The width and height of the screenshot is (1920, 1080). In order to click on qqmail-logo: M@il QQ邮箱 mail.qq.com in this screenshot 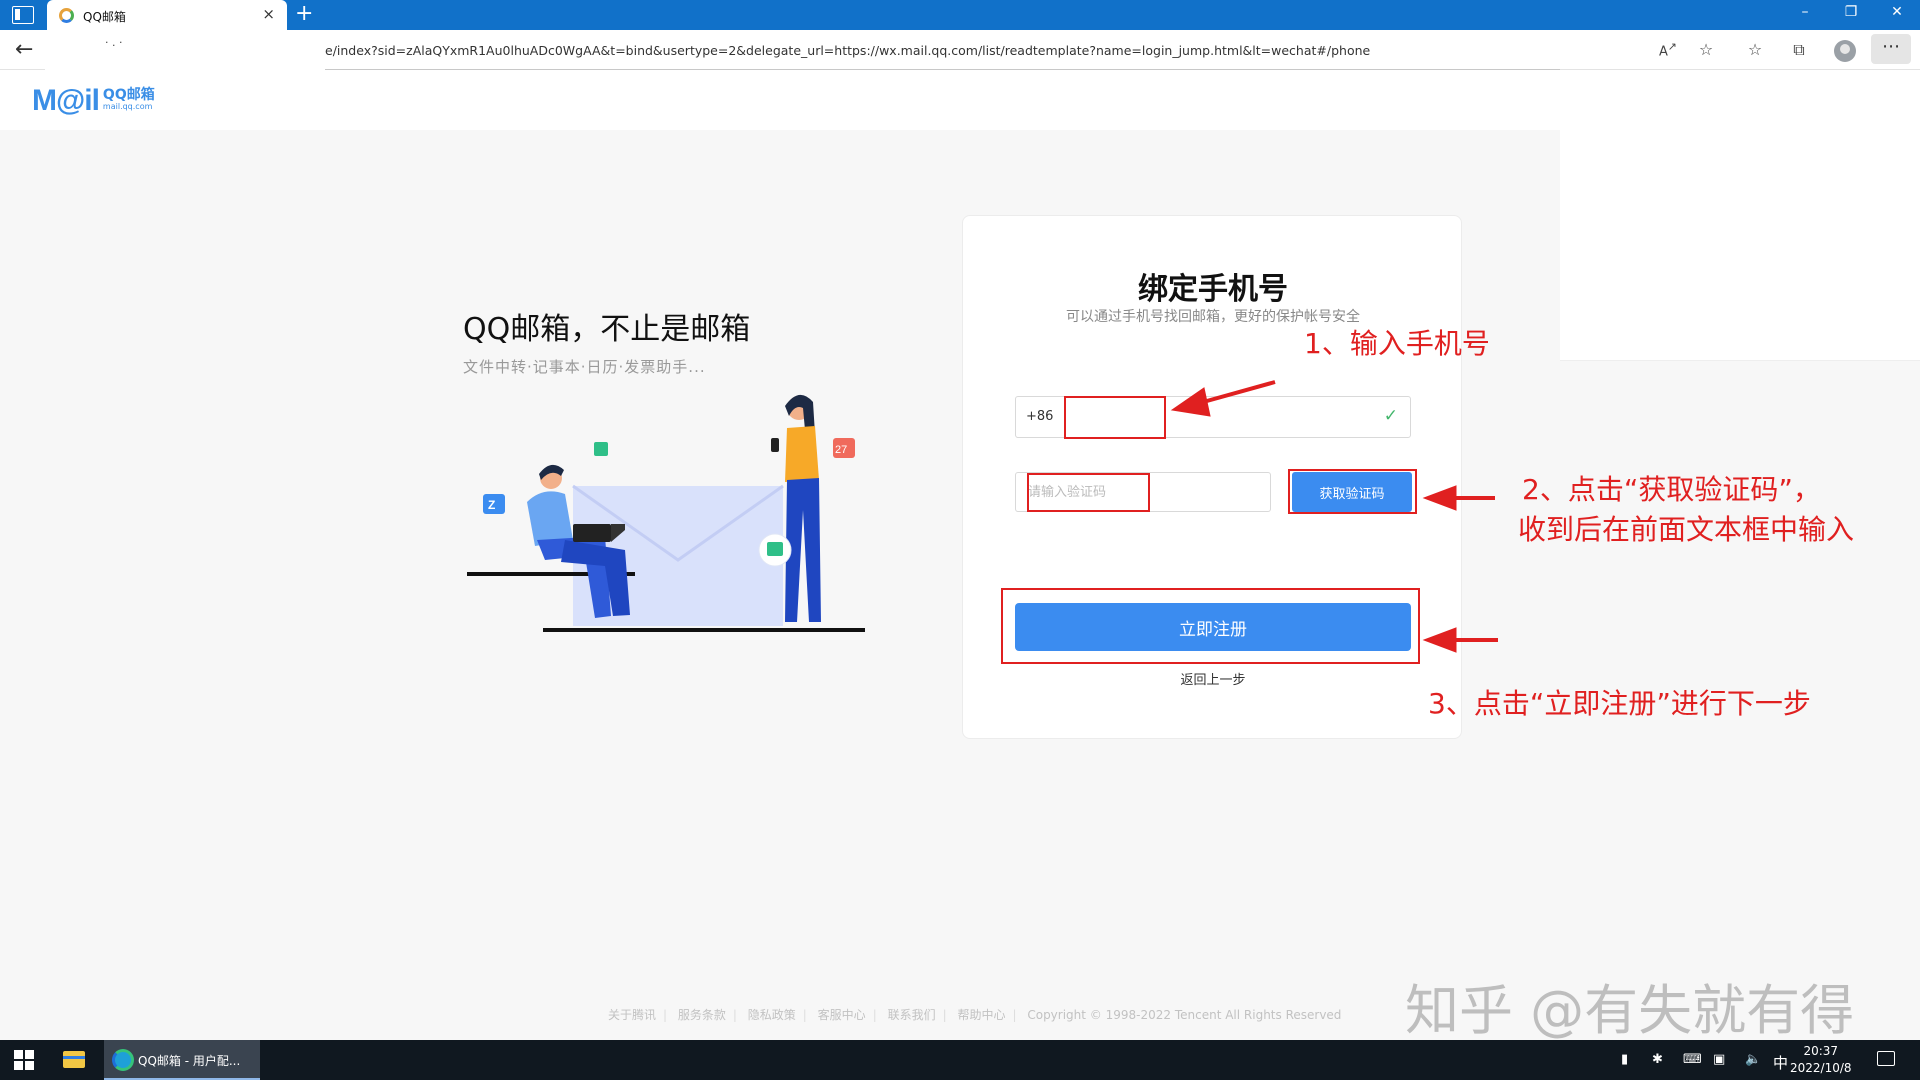, I will do `click(93, 101)`.